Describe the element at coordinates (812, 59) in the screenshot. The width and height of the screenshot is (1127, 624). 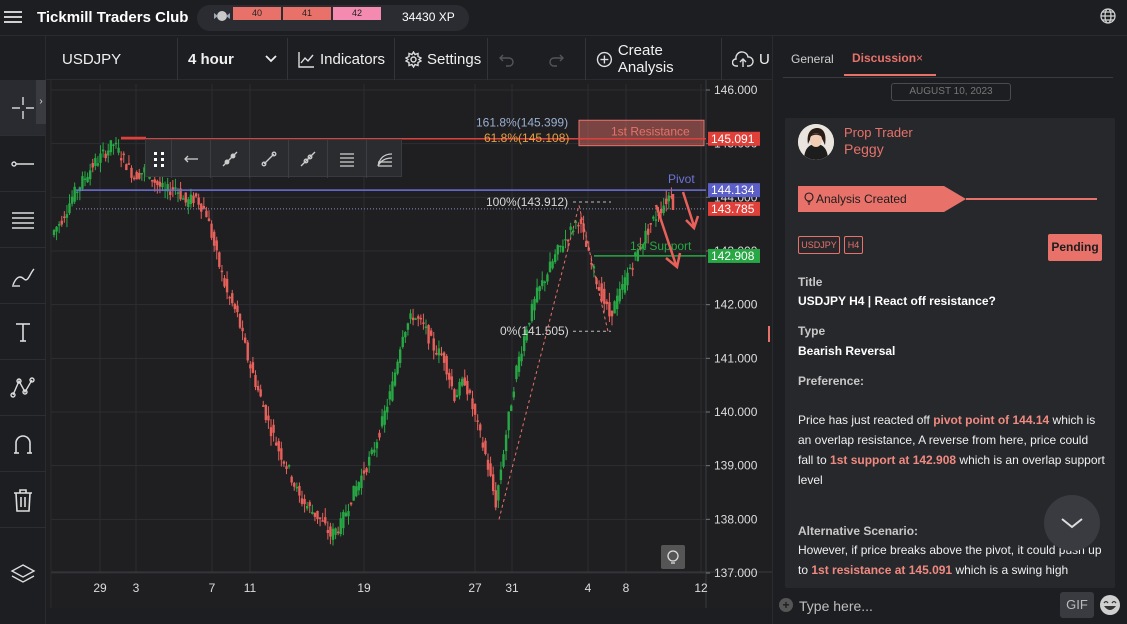
I see `tab-general: General` at that location.